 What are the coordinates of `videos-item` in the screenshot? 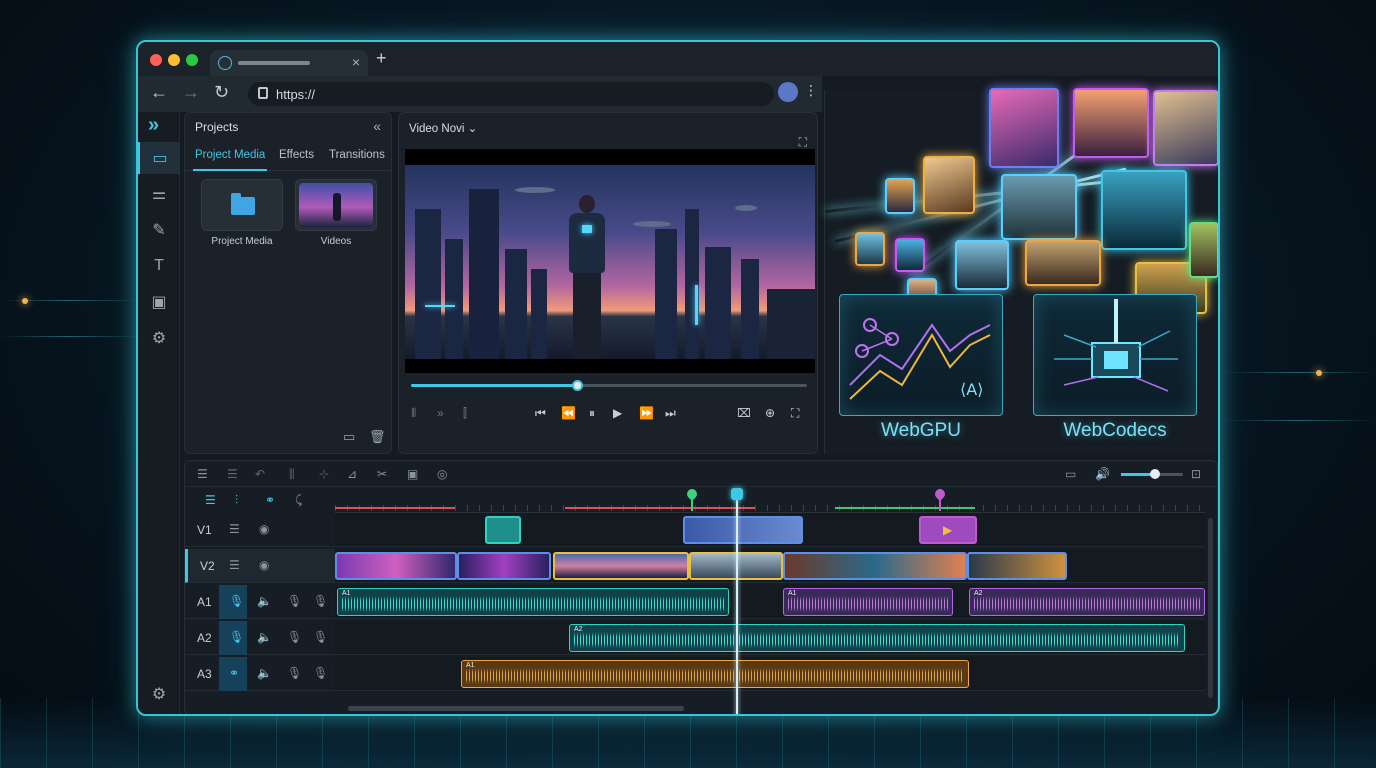 It's located at (336, 205).